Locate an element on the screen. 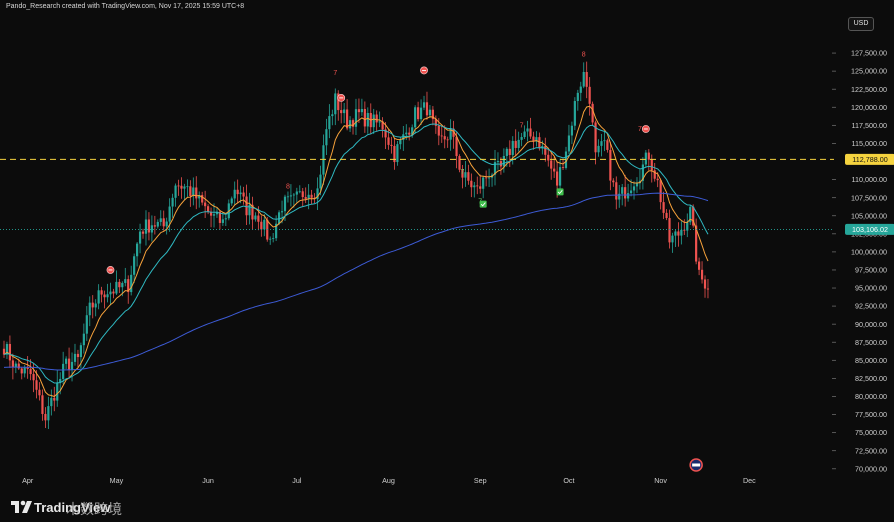 The height and width of the screenshot is (522, 894). price-tick-label: 77,500.00 is located at coordinates (871, 414).